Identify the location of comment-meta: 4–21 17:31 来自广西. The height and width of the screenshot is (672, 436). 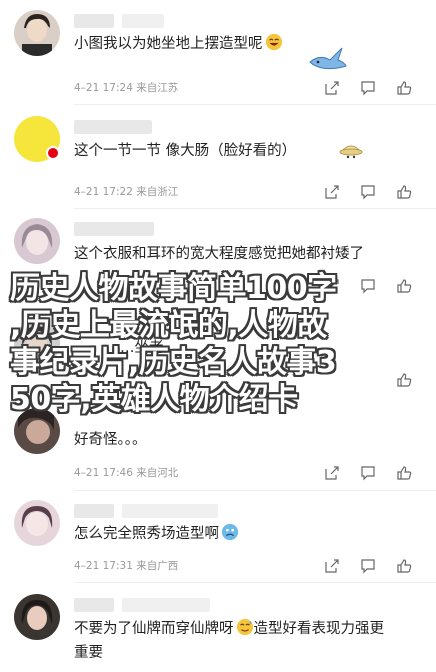
(126, 566).